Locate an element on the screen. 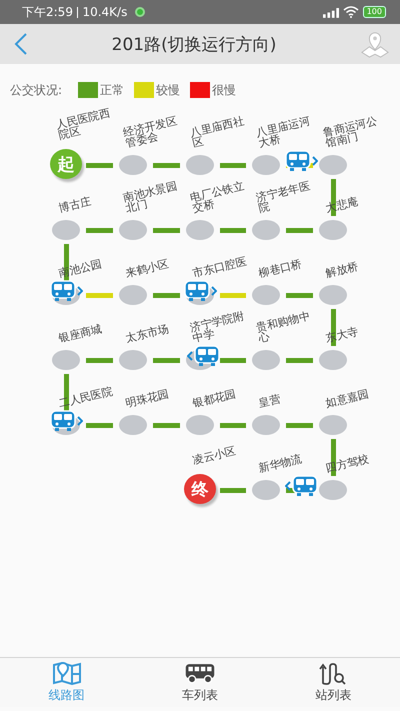 Image resolution: width=400 pixels, height=711 pixels. station-label: 皇营 is located at coordinates (270, 400).